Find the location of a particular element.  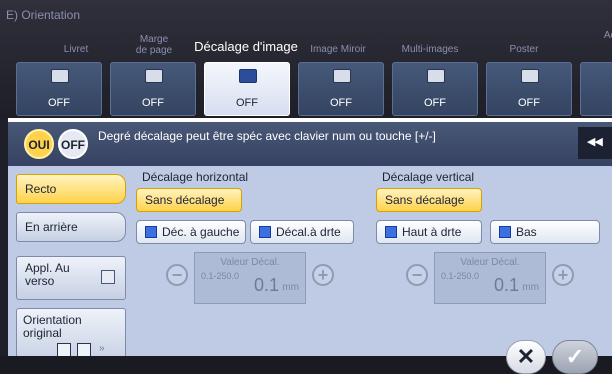

ok-button: ✓ is located at coordinates (575, 357).